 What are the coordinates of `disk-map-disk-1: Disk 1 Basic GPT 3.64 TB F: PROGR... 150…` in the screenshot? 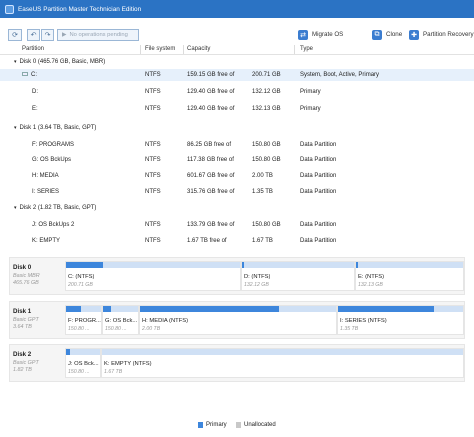 It's located at (237, 320).